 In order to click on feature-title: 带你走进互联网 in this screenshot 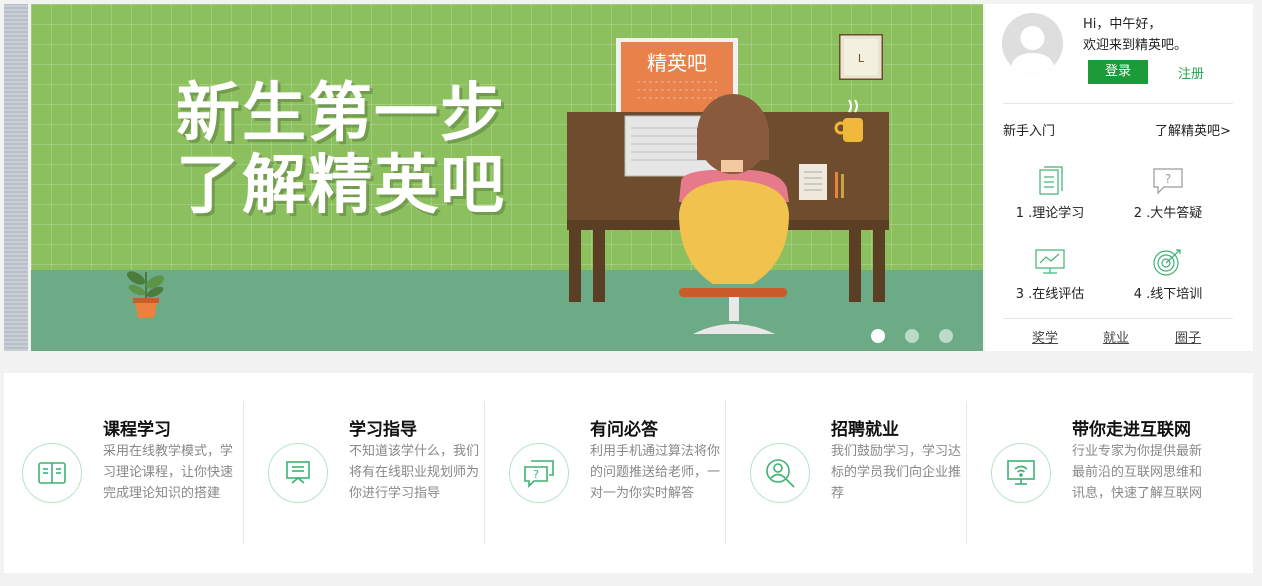, I will do `click(1131, 430)`.